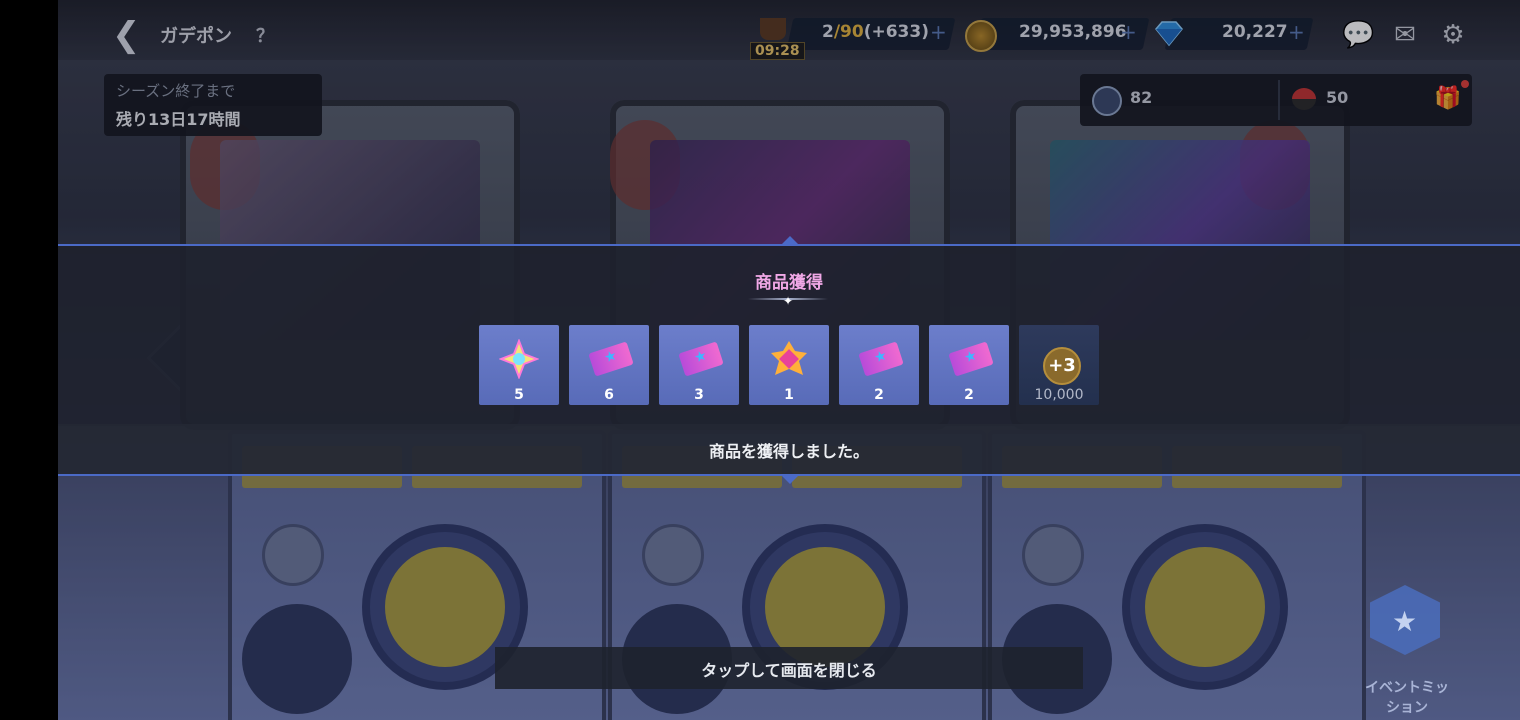 This screenshot has width=1520, height=720. I want to click on result-message: 商品を獲得しました。, so click(788, 451).